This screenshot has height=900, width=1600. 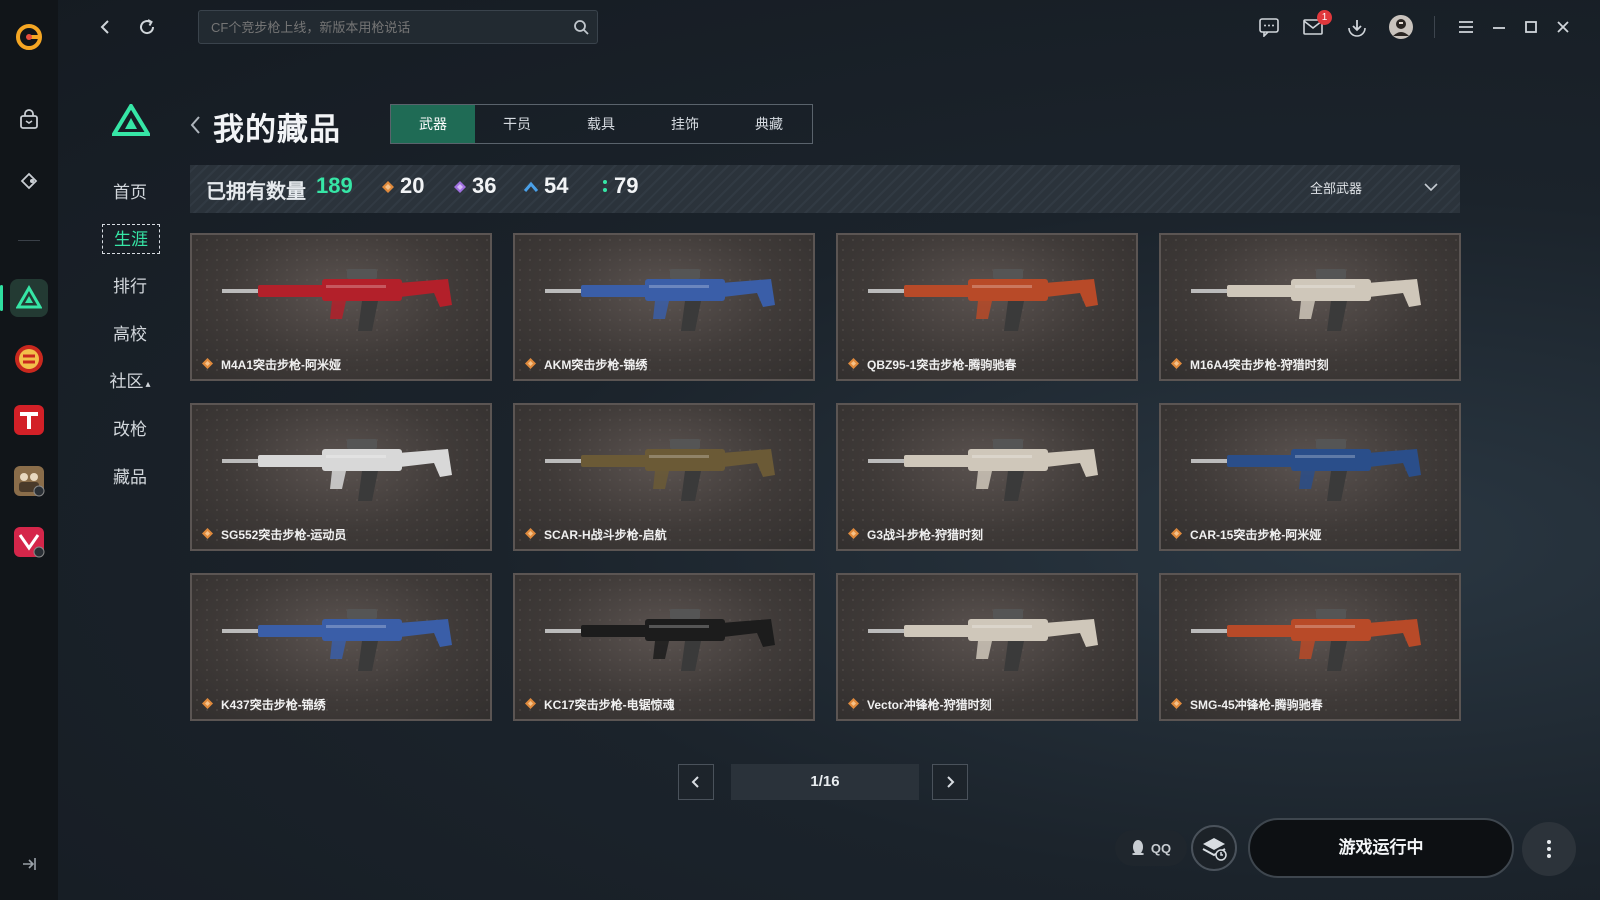 I want to click on rail-active-indicator, so click(x=1, y=298).